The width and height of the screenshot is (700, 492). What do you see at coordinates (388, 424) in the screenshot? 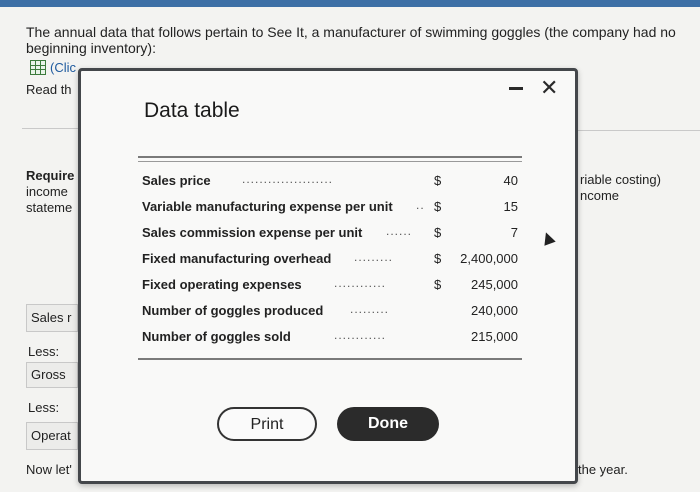
I see `done-button: Done` at bounding box center [388, 424].